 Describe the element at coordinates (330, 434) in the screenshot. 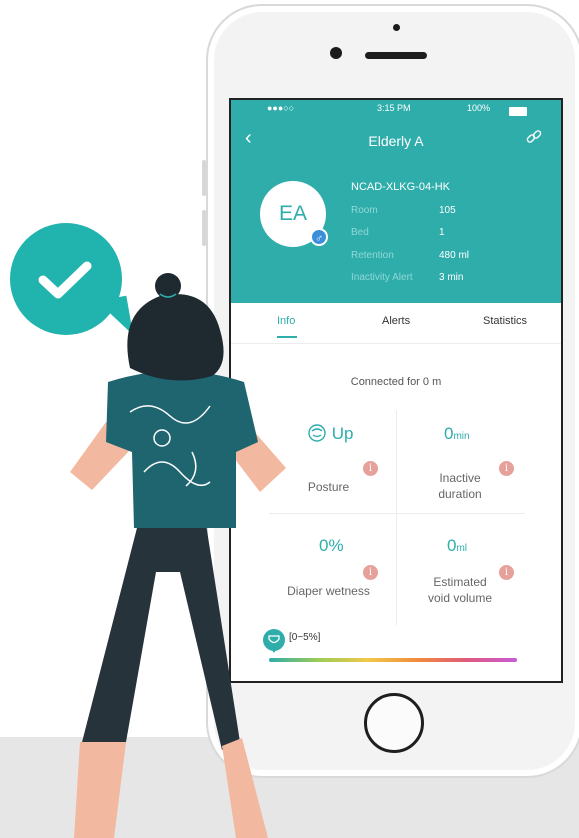

I see `posture-value-group: Up` at that location.